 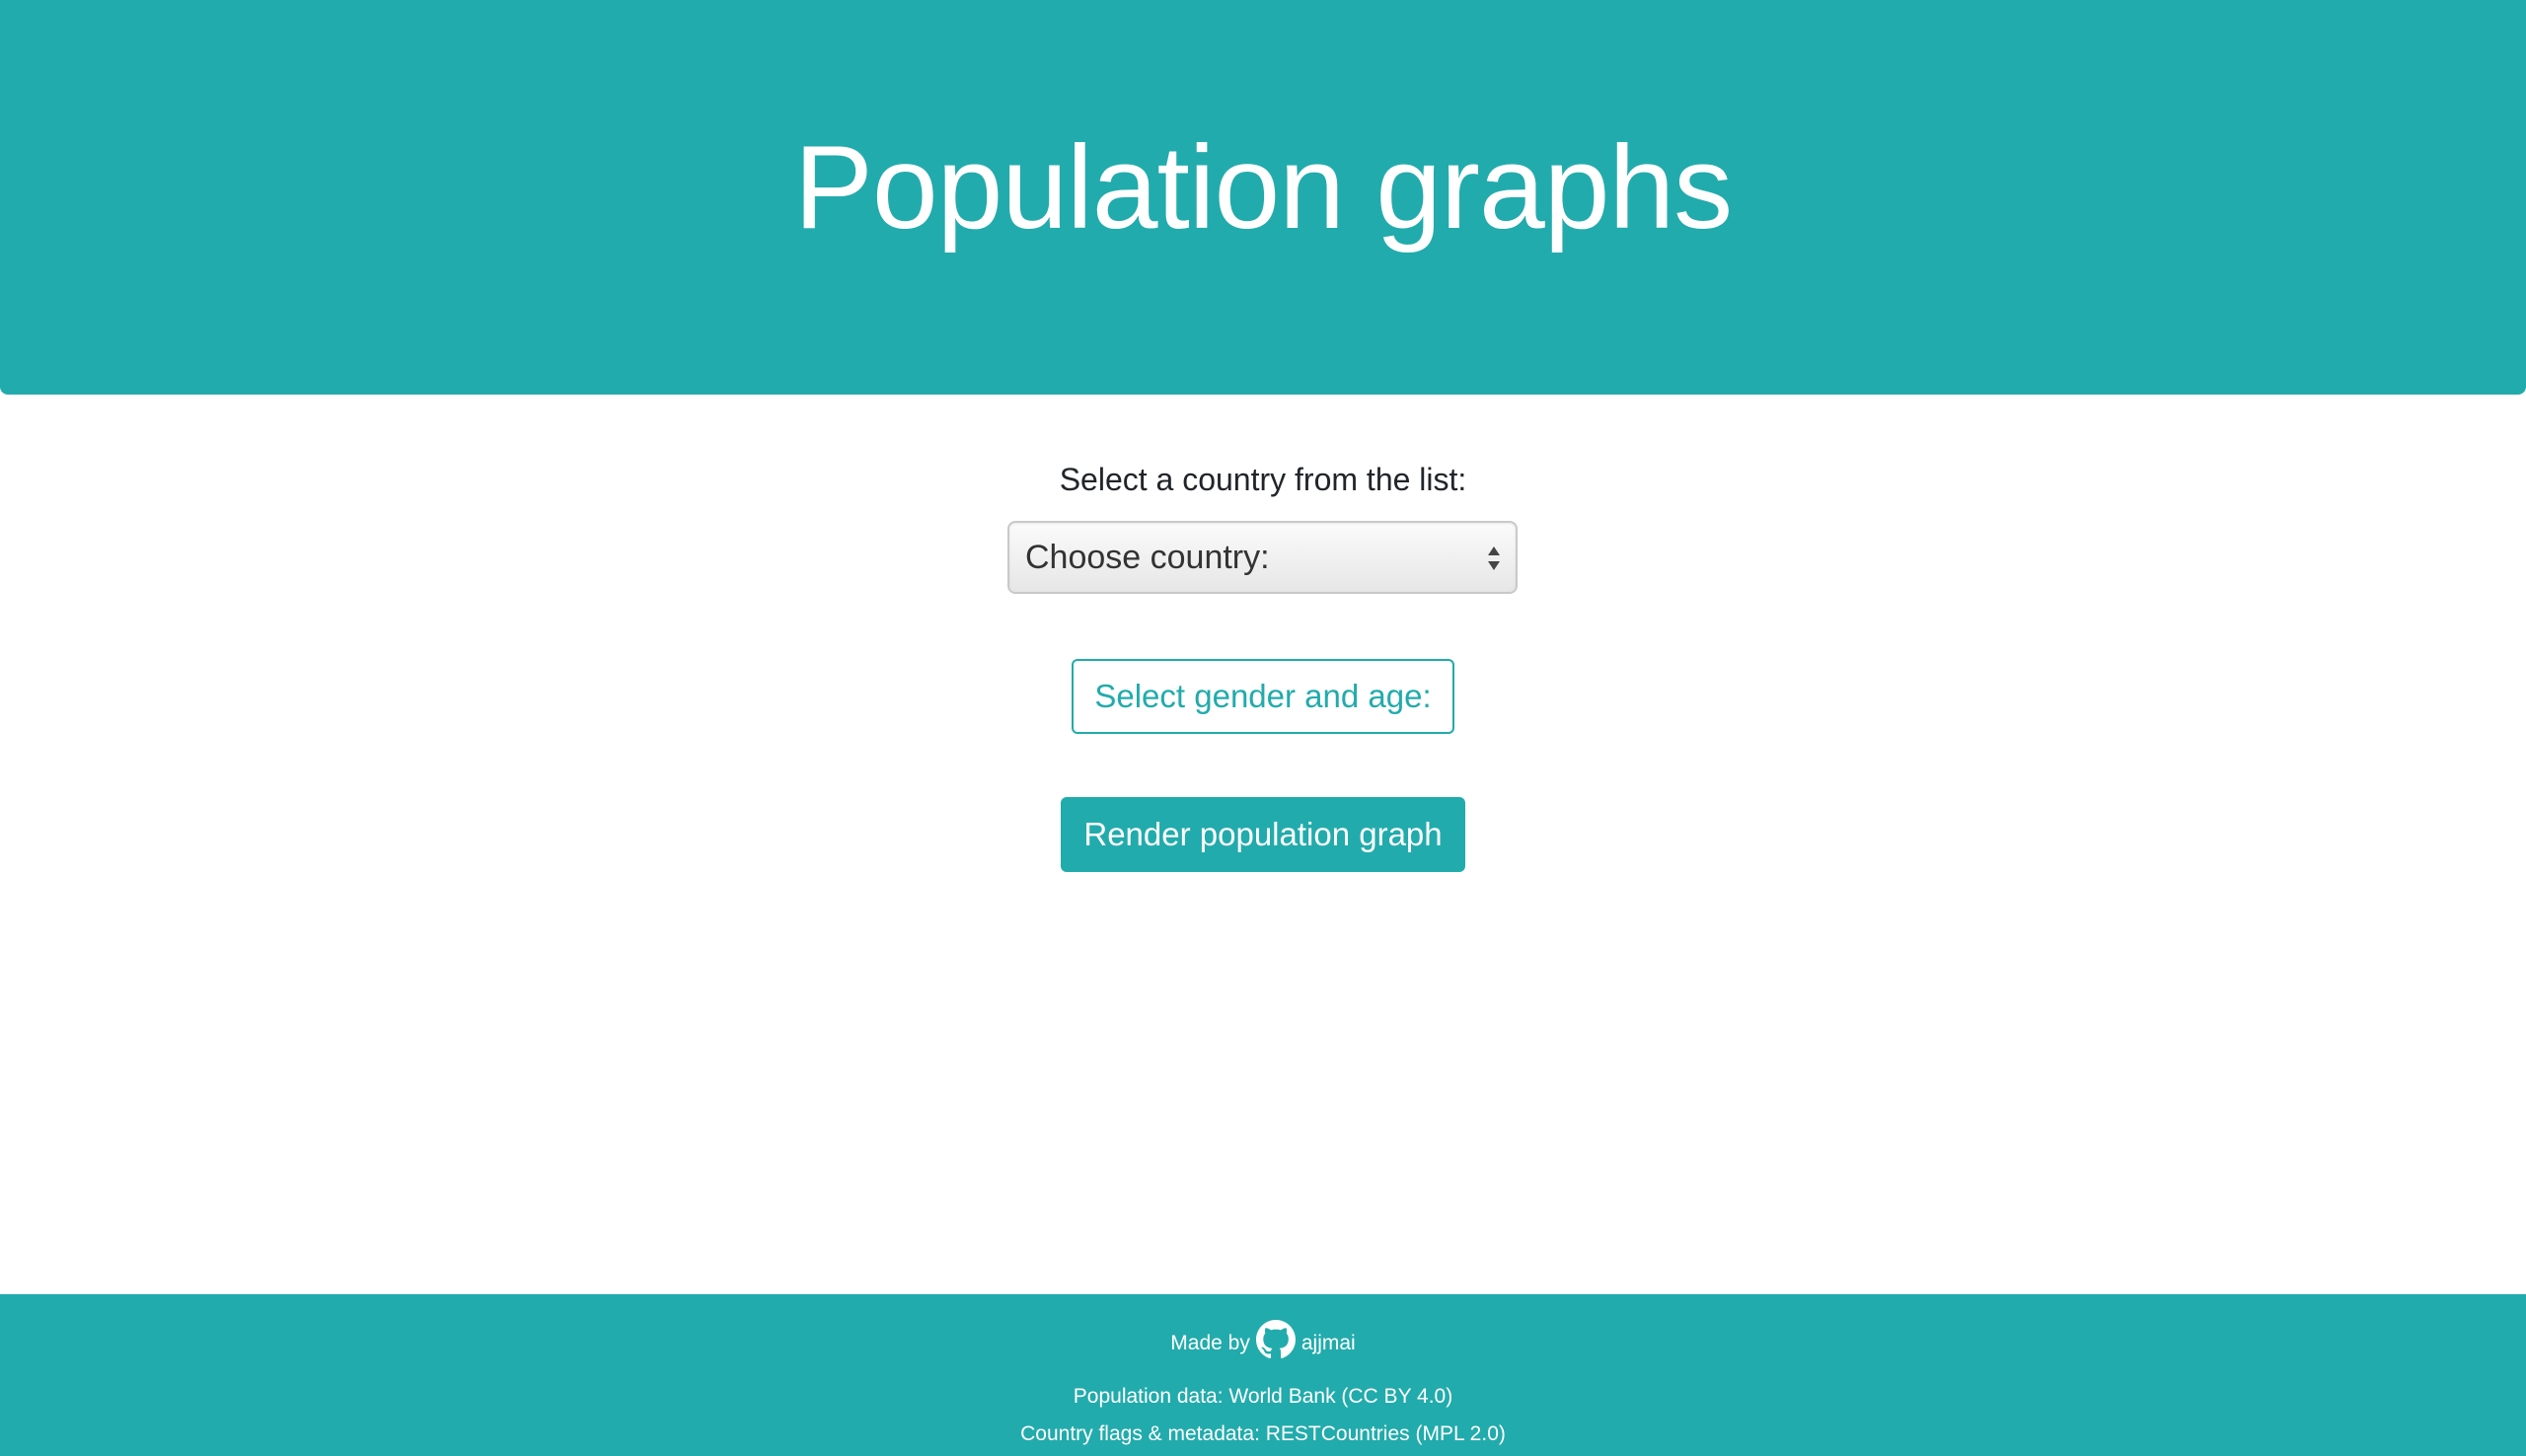 I want to click on made-by-line: Made by ajjmai, so click(x=1263, y=1339).